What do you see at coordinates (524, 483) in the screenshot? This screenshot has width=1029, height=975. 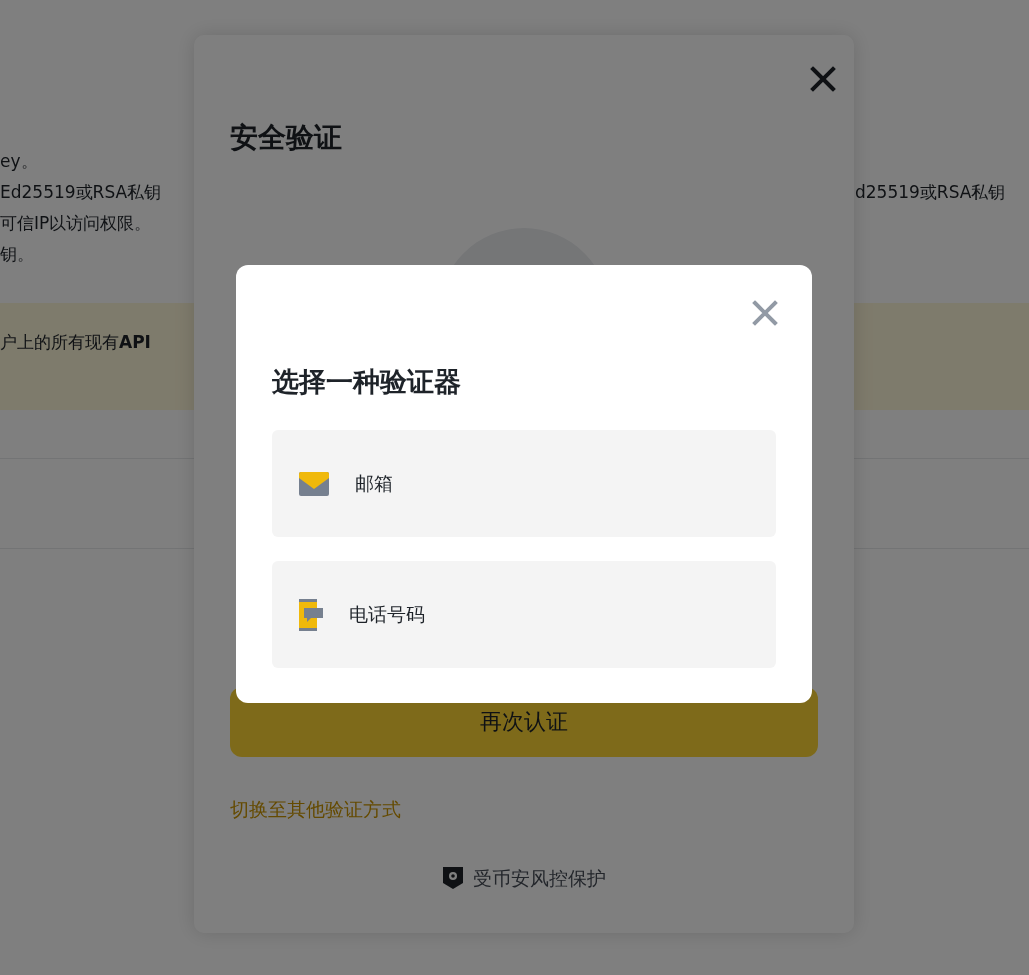 I see `authenticator-option: 邮箱` at bounding box center [524, 483].